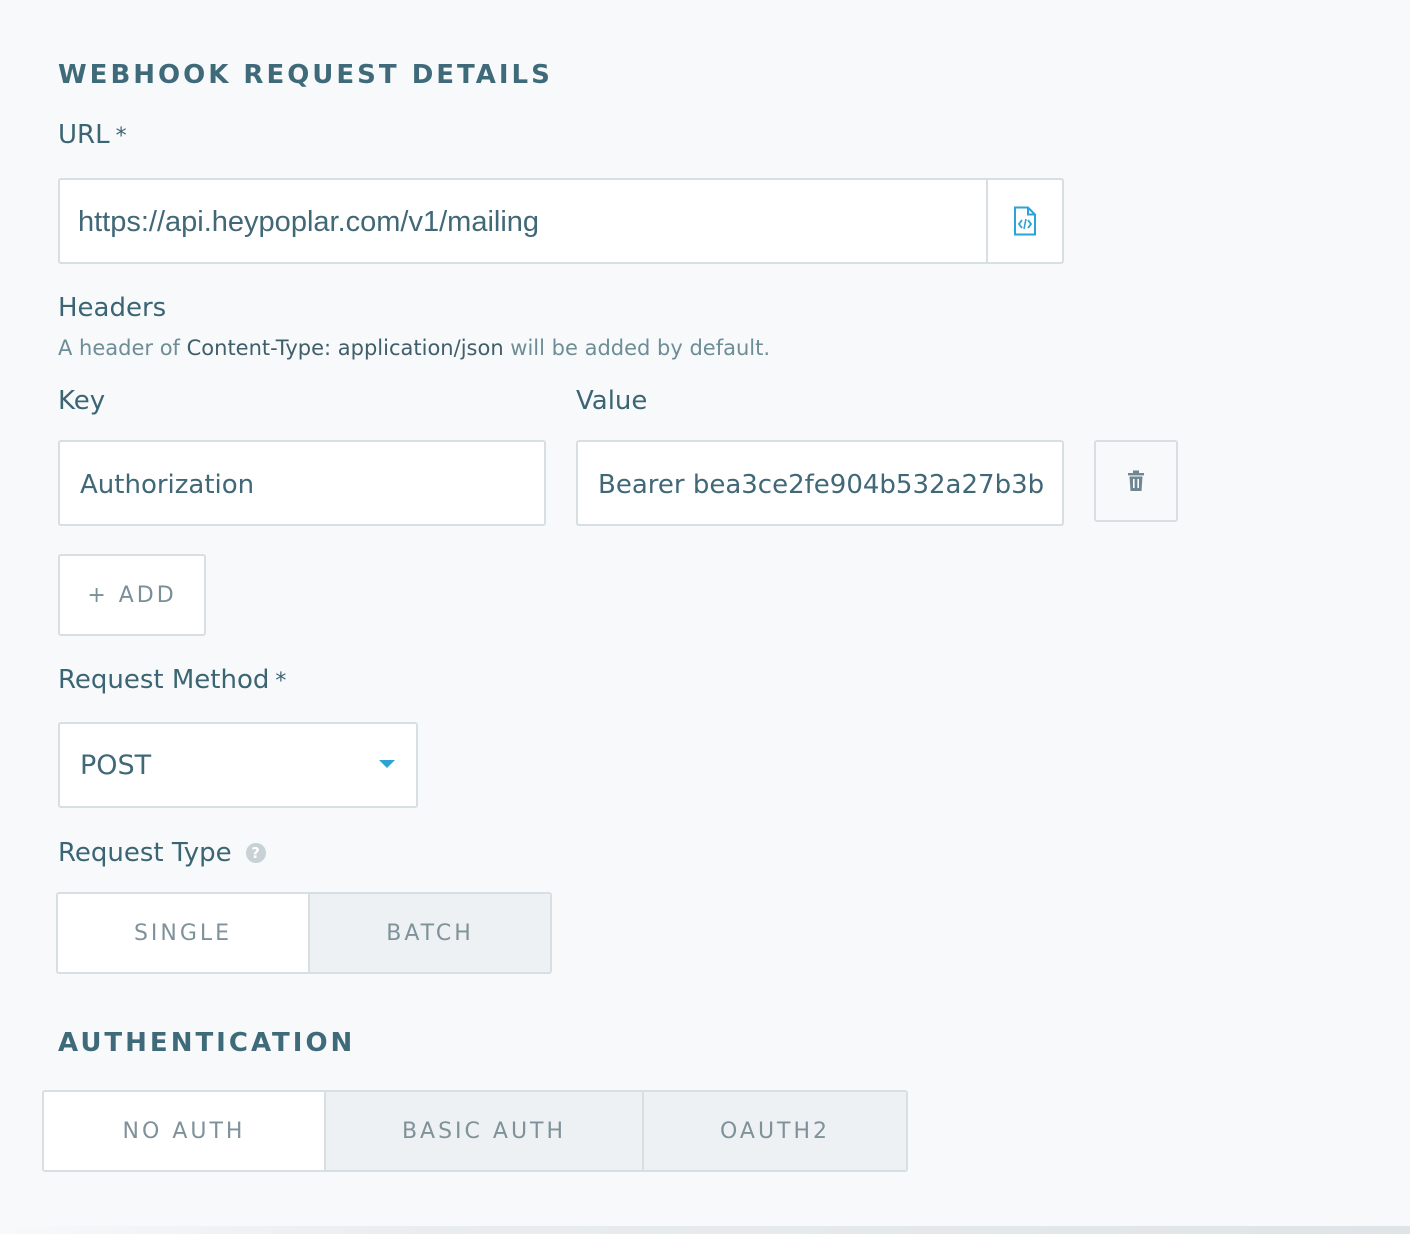  I want to click on trash-icon, so click(1136, 480).